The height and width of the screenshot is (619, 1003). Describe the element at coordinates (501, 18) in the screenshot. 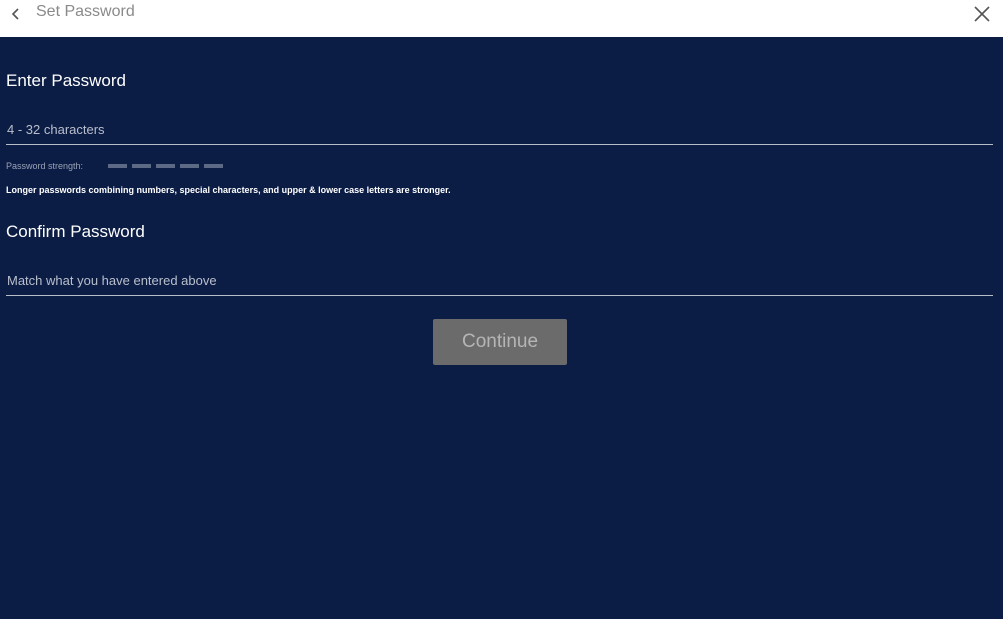

I see `top-bar: Set Password` at that location.